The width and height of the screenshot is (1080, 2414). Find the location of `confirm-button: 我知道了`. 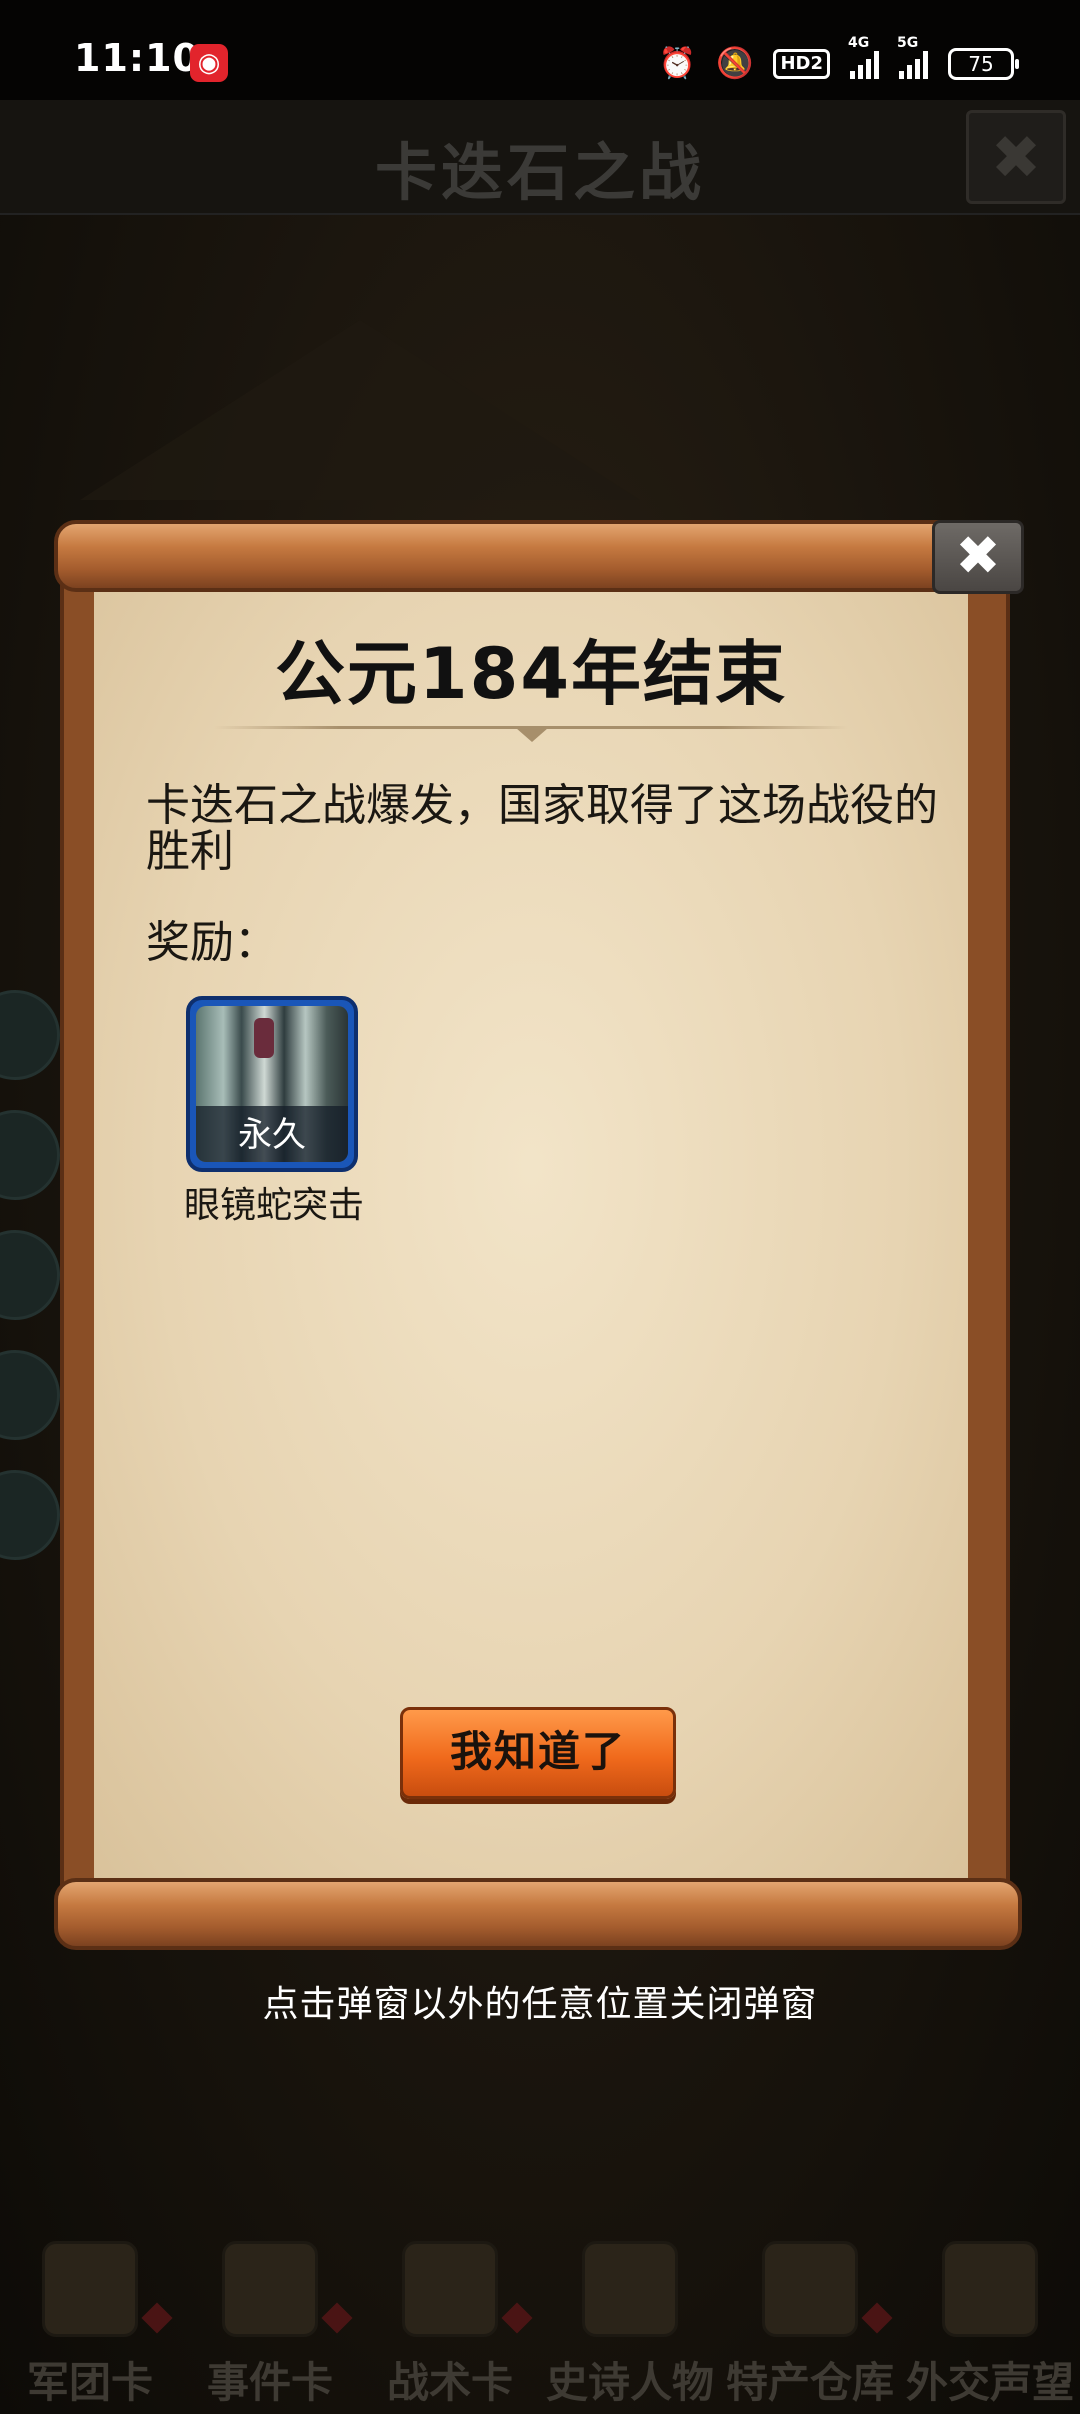

confirm-button: 我知道了 is located at coordinates (538, 1753).